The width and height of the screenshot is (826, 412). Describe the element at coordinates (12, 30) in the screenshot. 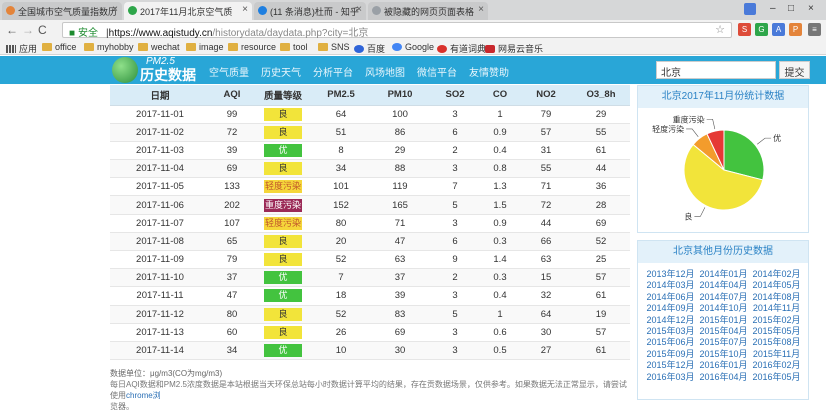

I see `back-icon: ←` at that location.